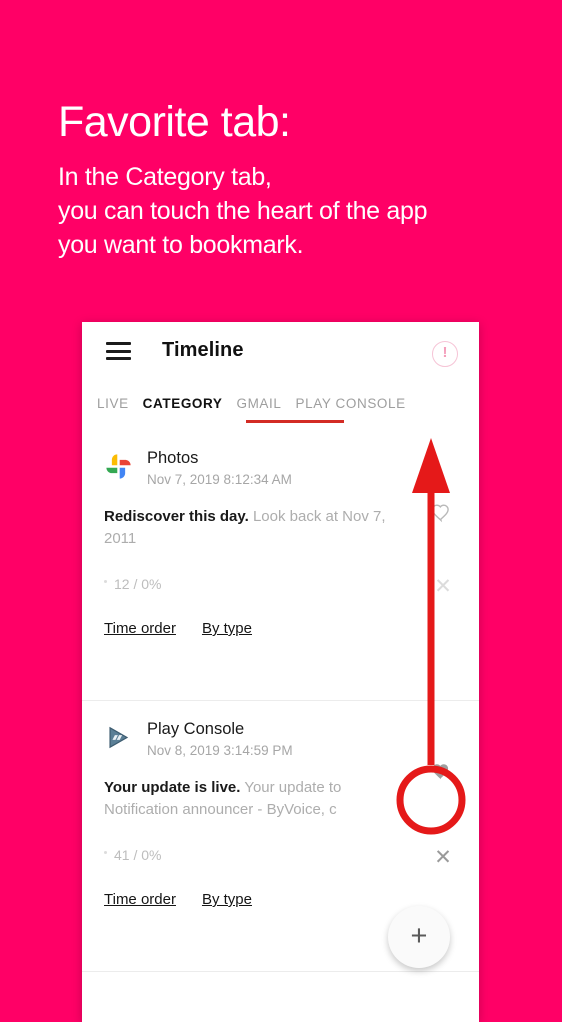 The width and height of the screenshot is (562, 1022). What do you see at coordinates (203, 350) in the screenshot?
I see `page-title: Timeline` at bounding box center [203, 350].